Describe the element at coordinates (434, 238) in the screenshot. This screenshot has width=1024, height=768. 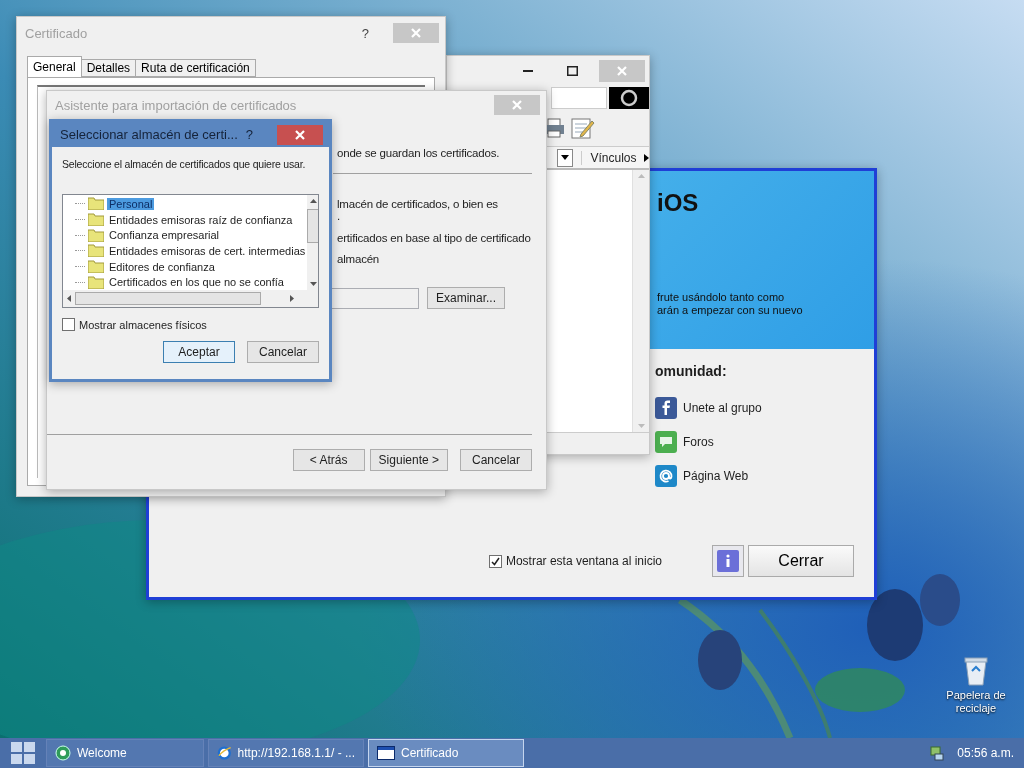
I see `option-text: ertificados en base al tipo de certificado` at that location.